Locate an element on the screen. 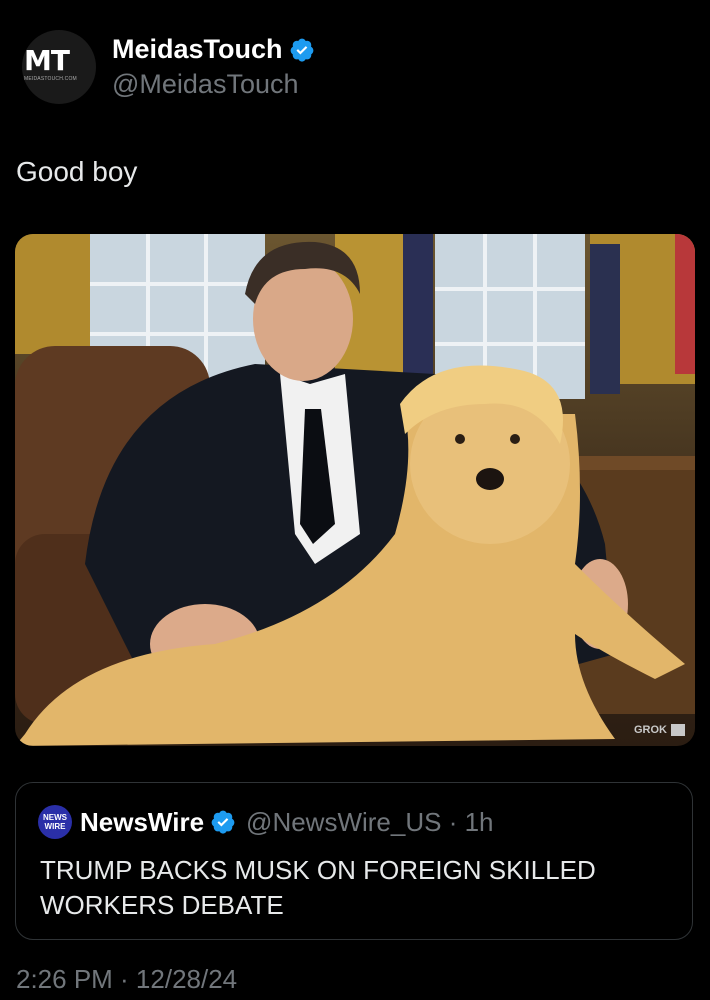 This screenshot has width=710, height=1000. watermark-icon is located at coordinates (678, 730).